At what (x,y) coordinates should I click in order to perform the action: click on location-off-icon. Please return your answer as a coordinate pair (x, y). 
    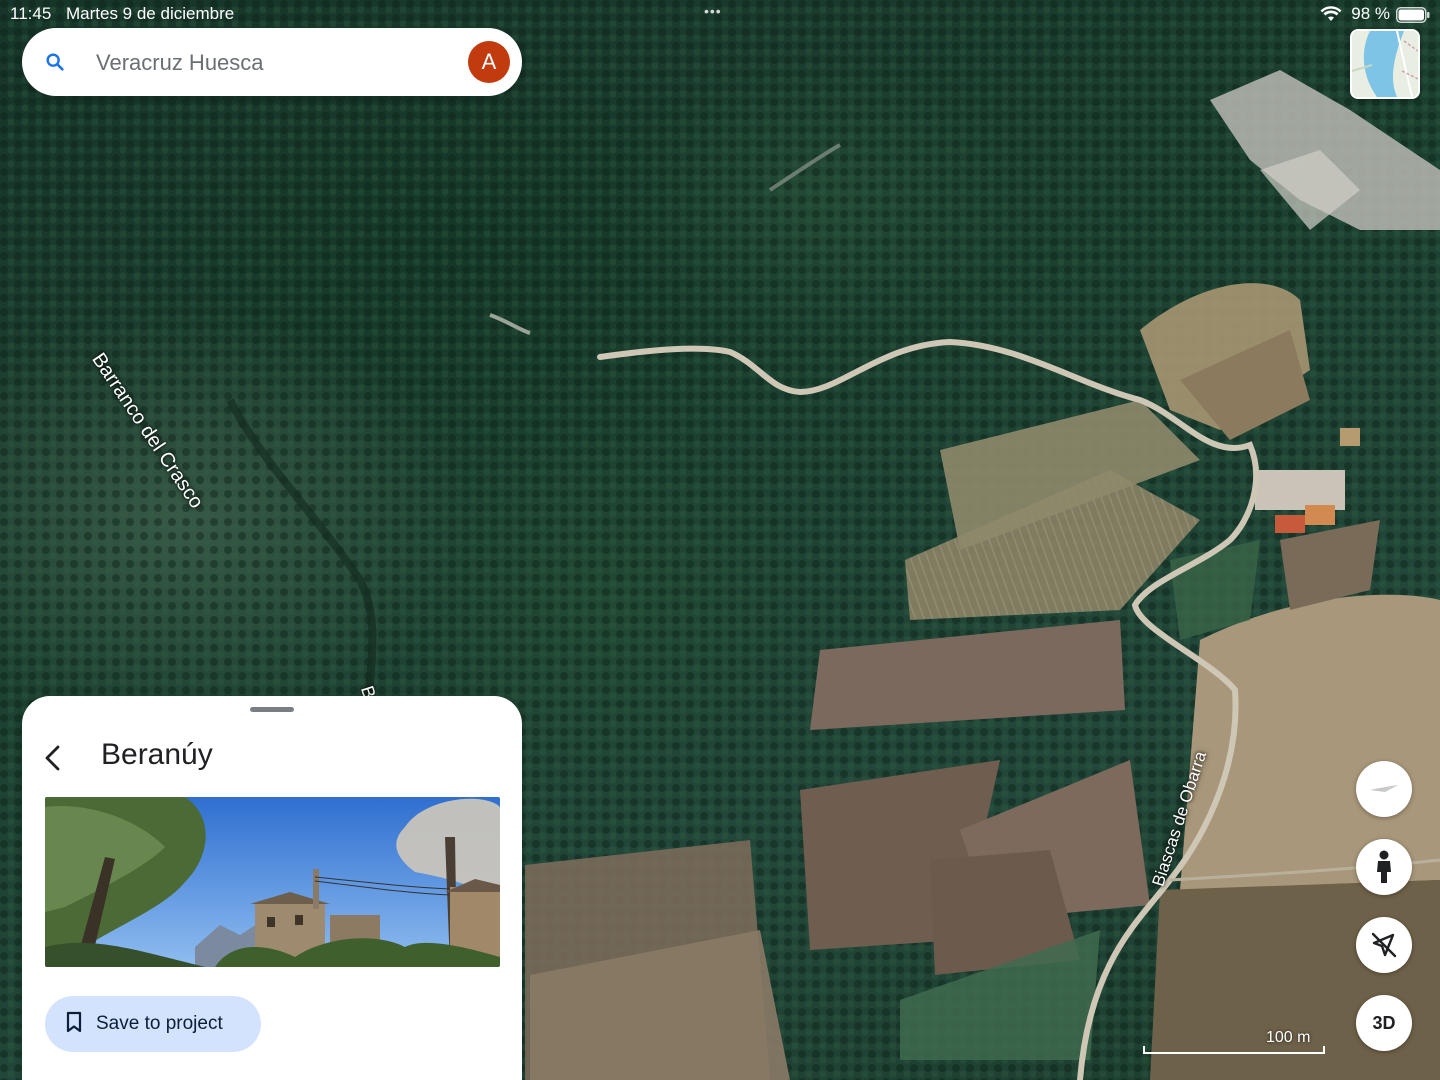
    Looking at the image, I should click on (1384, 945).